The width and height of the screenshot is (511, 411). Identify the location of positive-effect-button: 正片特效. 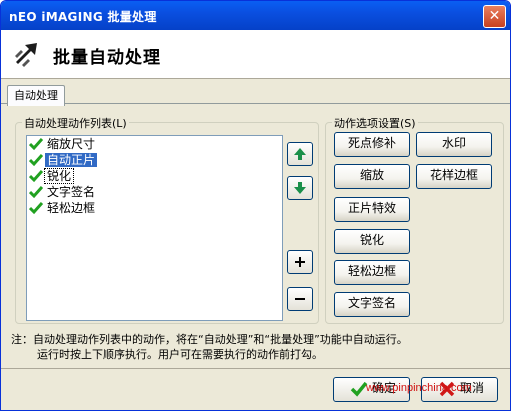
(372, 209).